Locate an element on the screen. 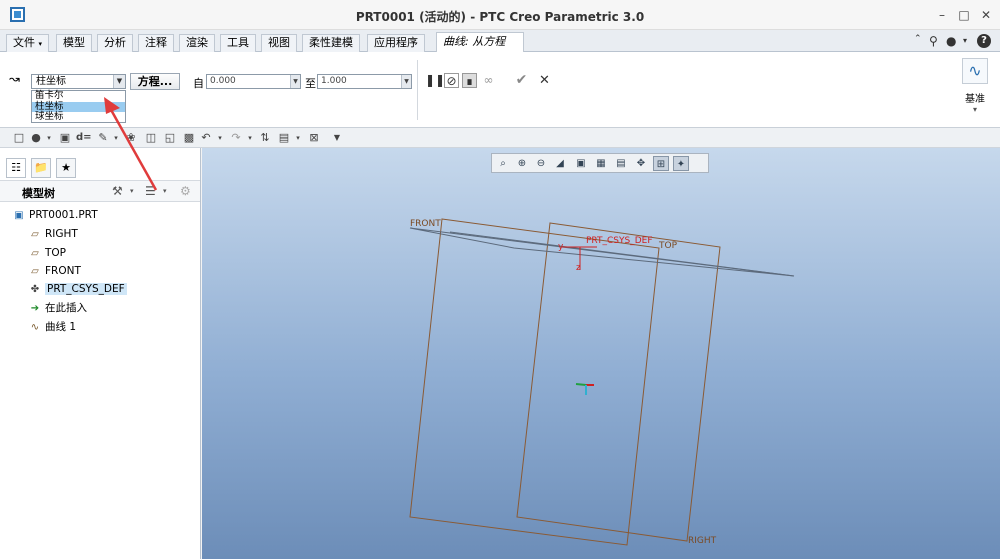 This screenshot has height=559, width=1000. display-style-icon: ▣ is located at coordinates (581, 163).